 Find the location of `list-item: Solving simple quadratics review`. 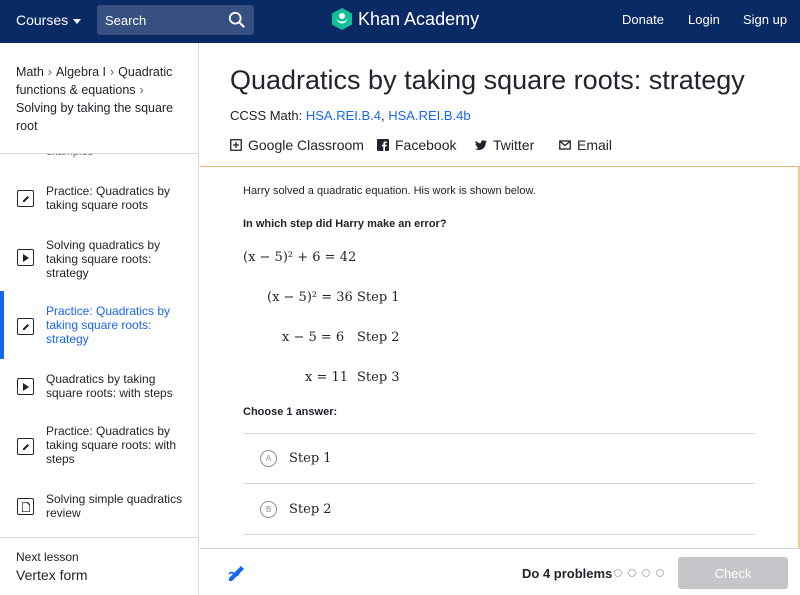

list-item: Solving simple quadratics review is located at coordinates (99, 506).